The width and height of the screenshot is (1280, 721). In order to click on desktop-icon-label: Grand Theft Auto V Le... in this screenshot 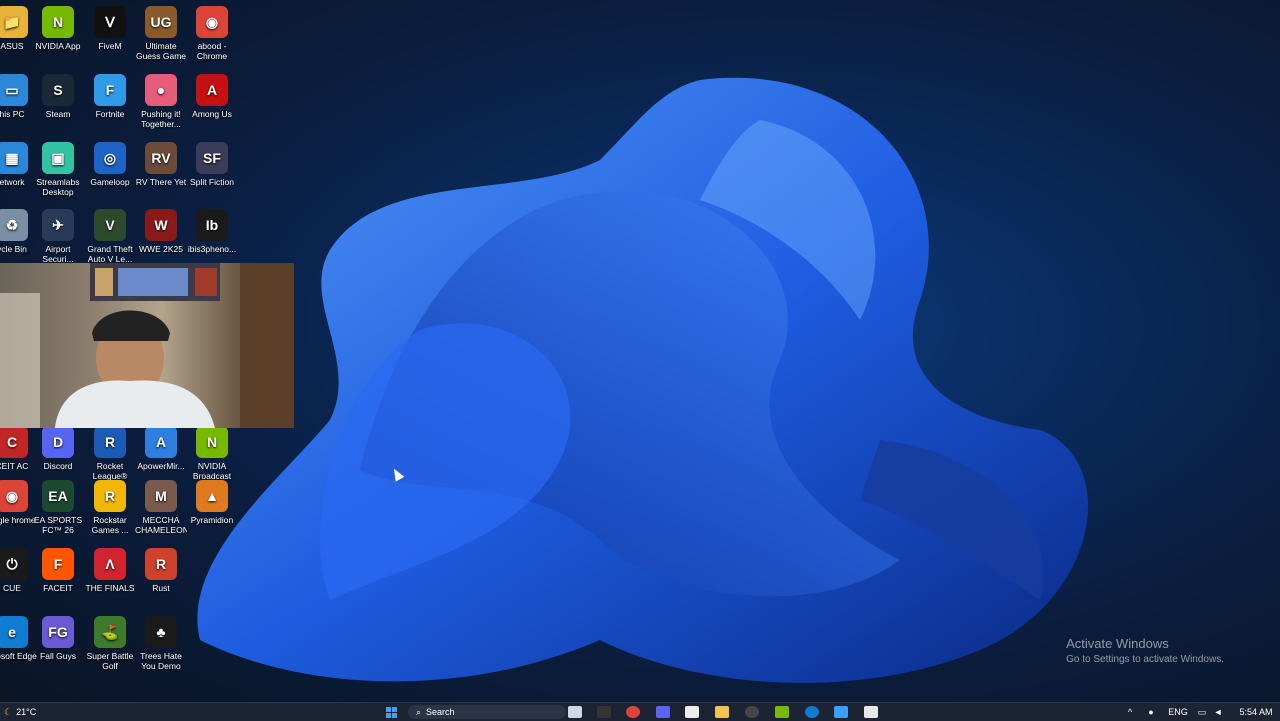, I will do `click(110, 254)`.